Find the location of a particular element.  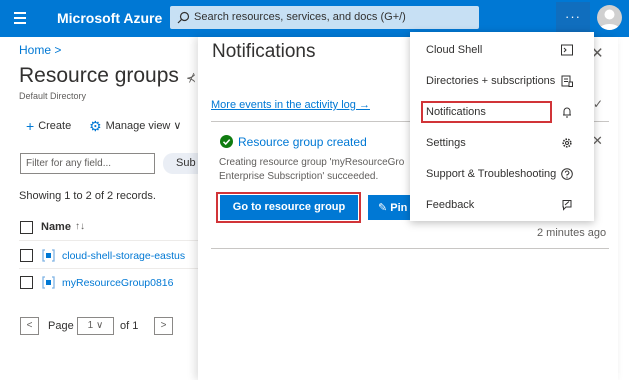

avatar is located at coordinates (609, 17).